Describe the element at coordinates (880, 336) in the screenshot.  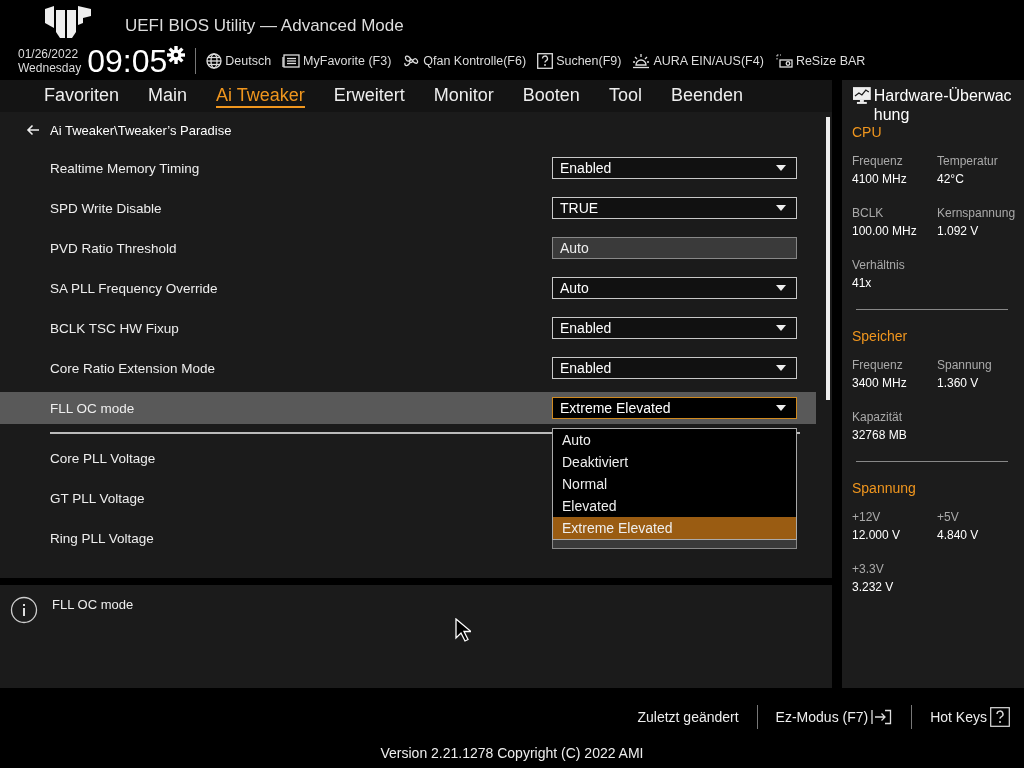
I see `section-title: Speicher` at that location.